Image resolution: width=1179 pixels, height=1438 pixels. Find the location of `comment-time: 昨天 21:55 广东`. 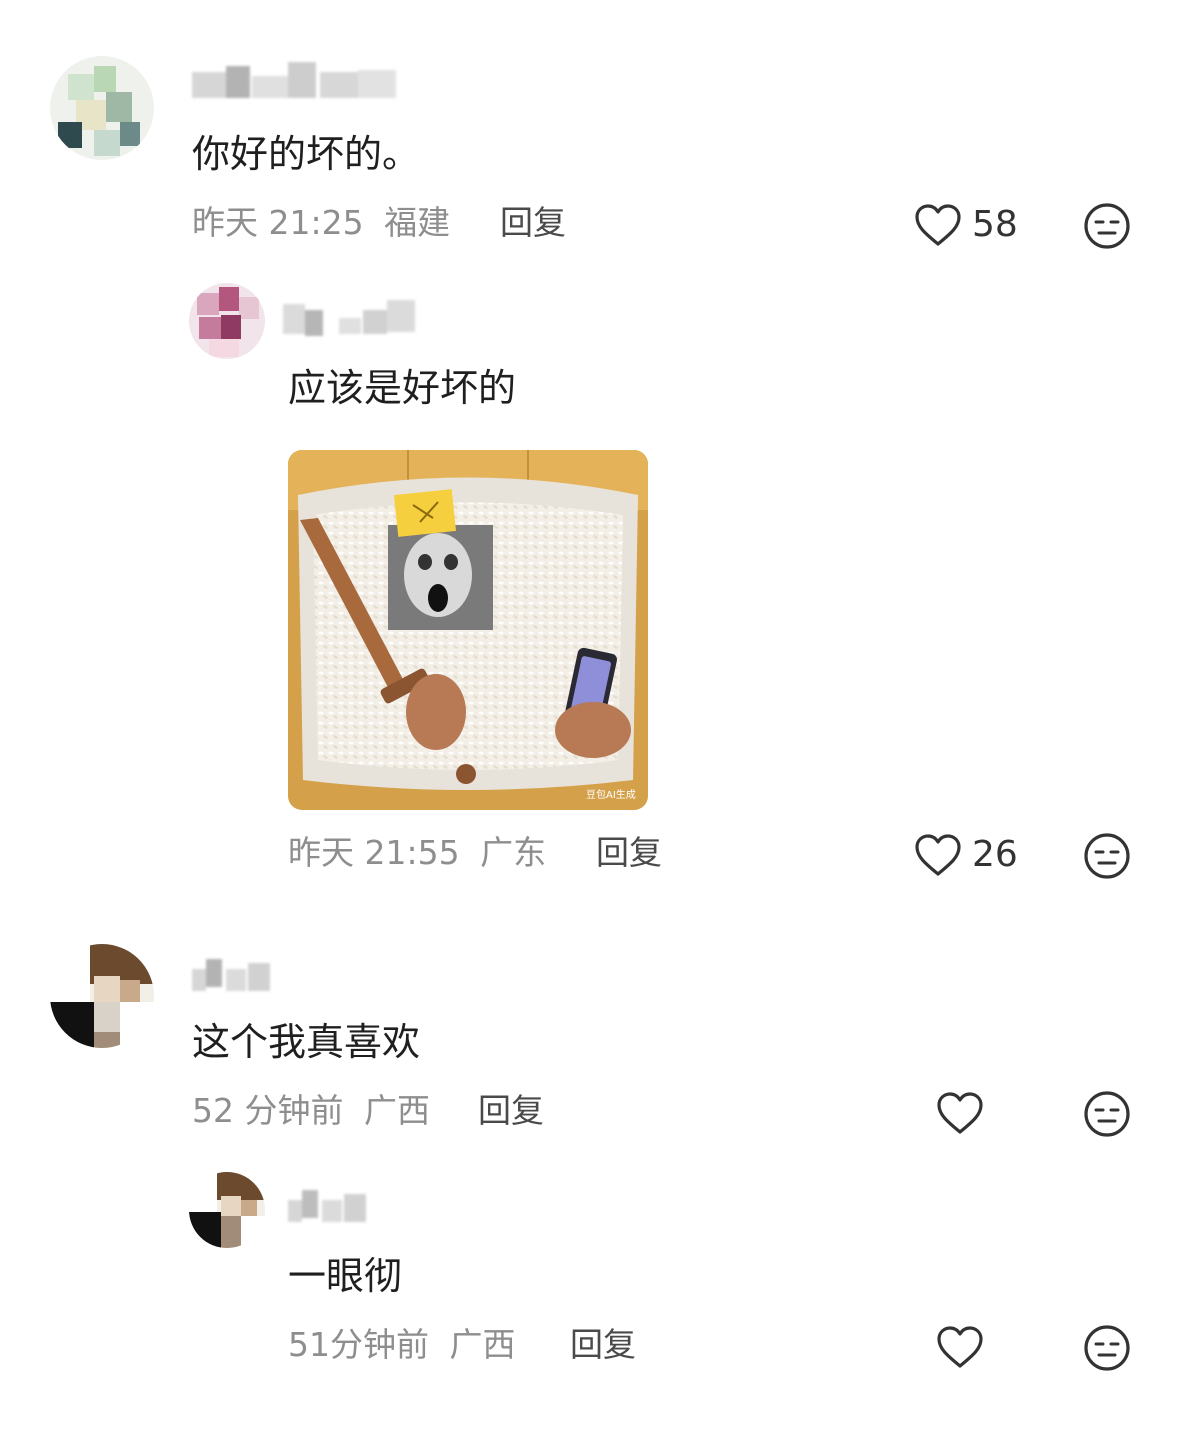

comment-time: 昨天 21:55 广东 is located at coordinates (417, 853).